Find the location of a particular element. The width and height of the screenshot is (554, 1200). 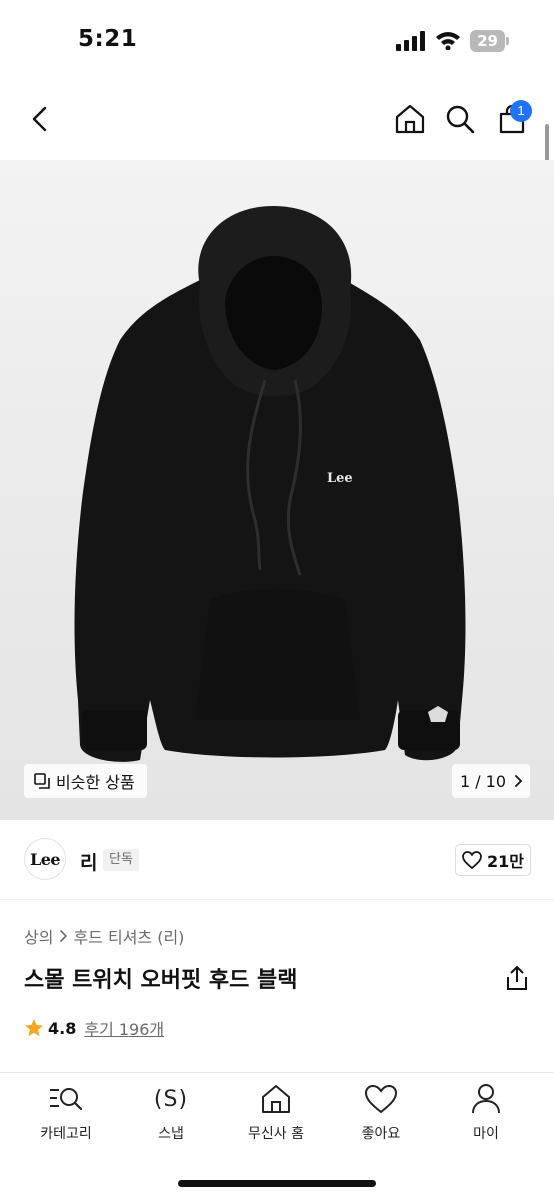

brand-name: 리 is located at coordinates (88, 861).